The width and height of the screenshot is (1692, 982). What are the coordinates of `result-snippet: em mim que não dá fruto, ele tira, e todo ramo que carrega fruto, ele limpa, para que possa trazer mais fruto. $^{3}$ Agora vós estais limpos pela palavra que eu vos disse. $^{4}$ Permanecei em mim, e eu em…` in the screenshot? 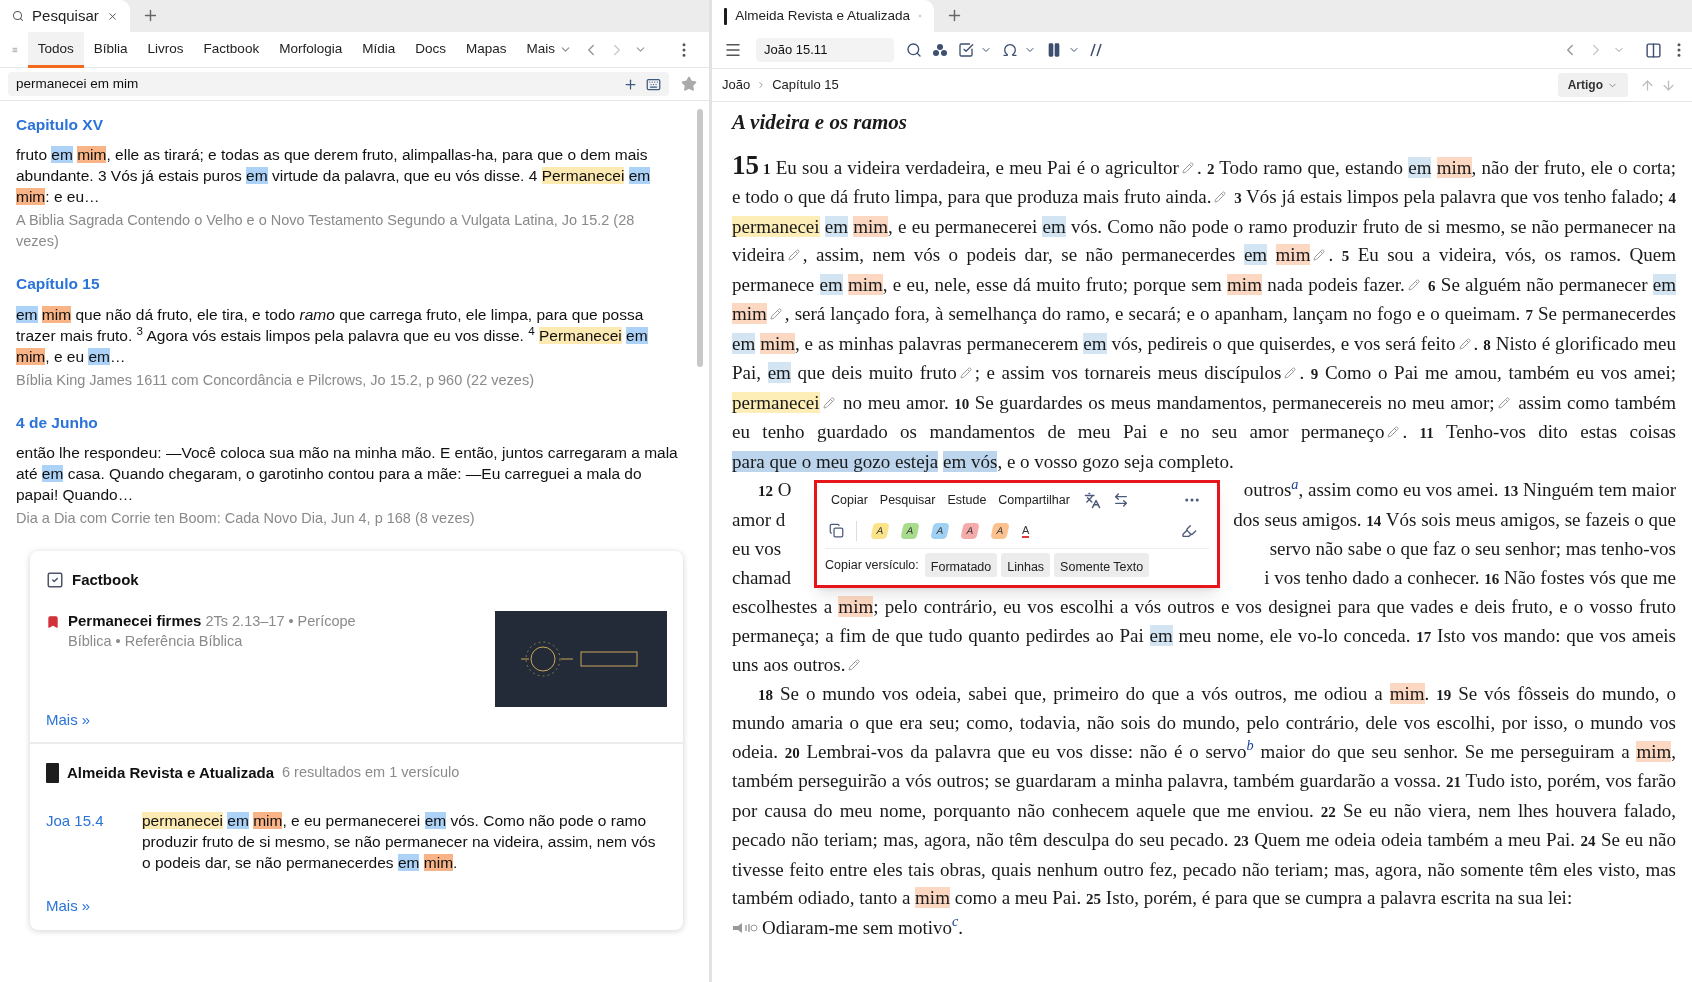 It's located at (332, 335).